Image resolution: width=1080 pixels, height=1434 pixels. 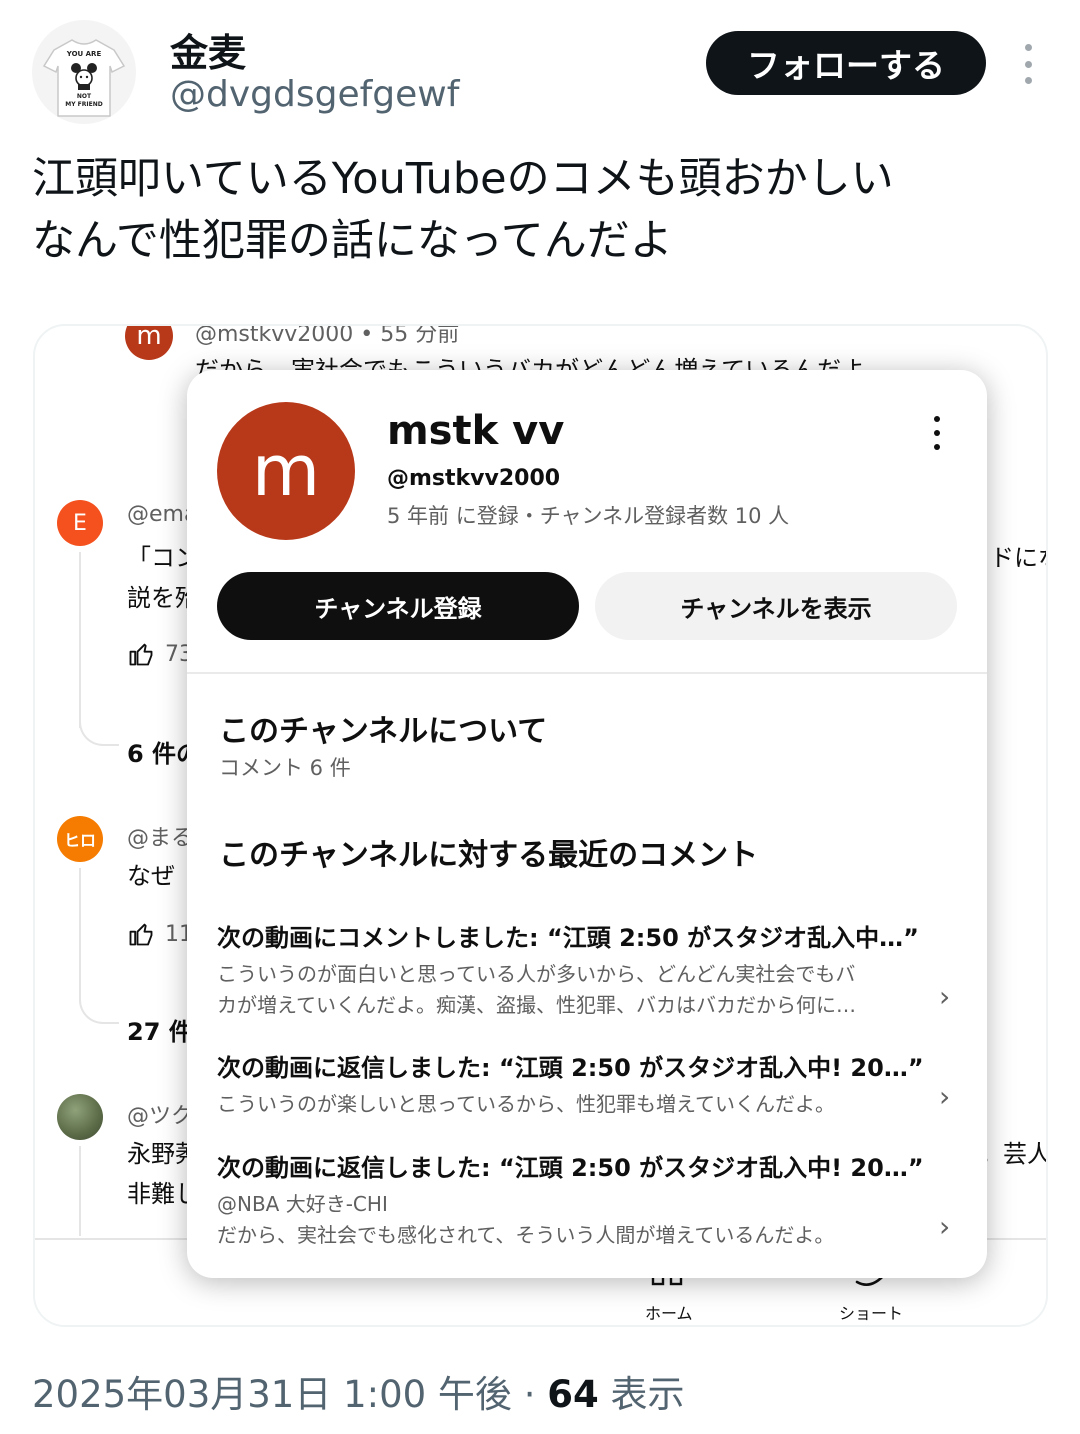 I want to click on nav-shorts-label: ショート, so click(x=871, y=1312).